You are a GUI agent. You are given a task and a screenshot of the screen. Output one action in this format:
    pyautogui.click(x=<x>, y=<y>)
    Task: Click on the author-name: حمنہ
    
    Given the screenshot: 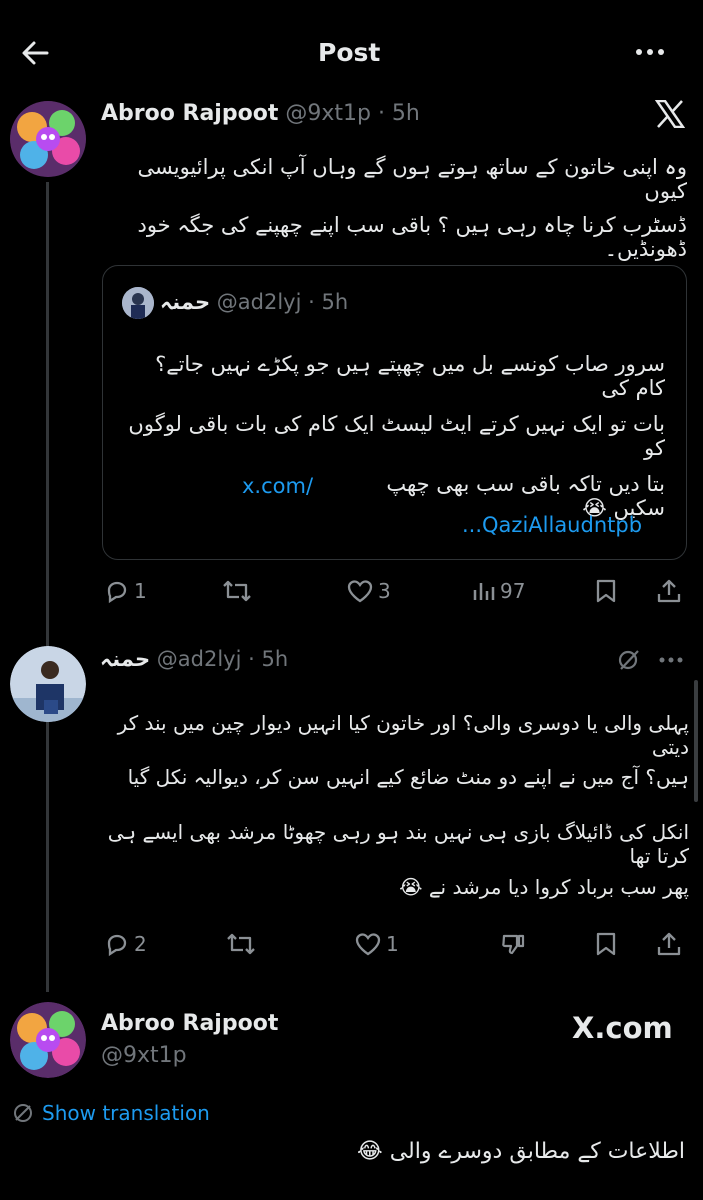 What is the action you would take?
    pyautogui.click(x=125, y=659)
    